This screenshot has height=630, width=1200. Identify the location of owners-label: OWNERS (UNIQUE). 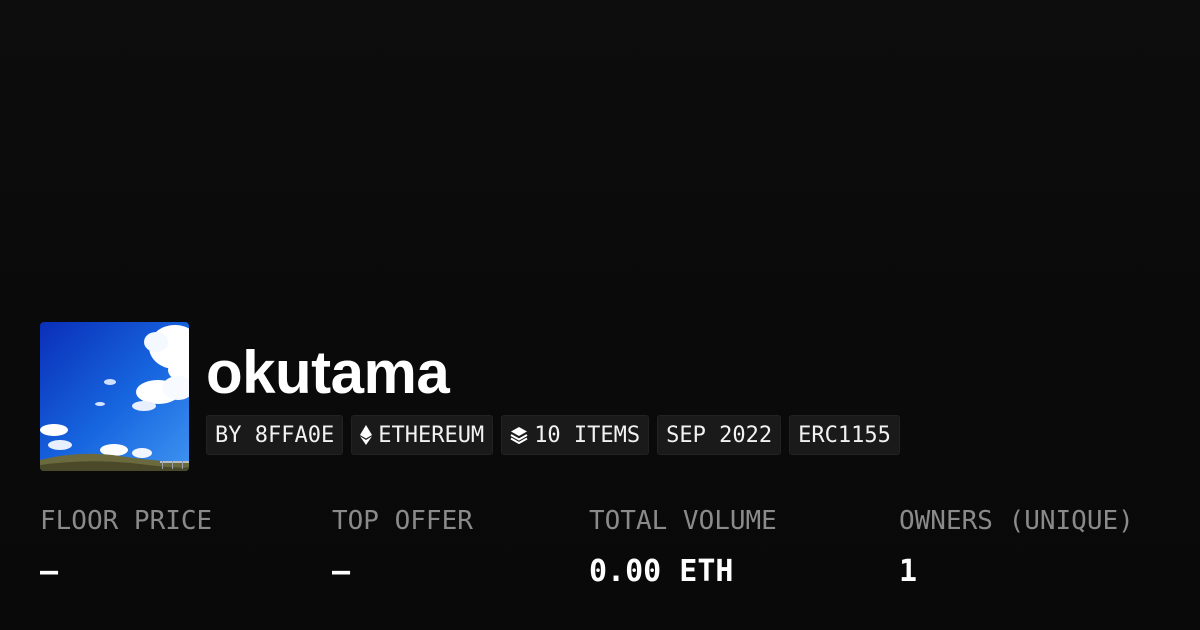
(1016, 521).